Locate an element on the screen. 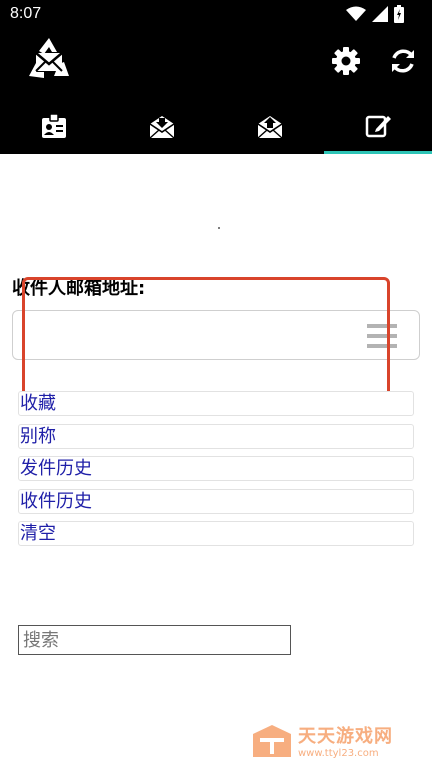 The width and height of the screenshot is (432, 768). tab-contacts is located at coordinates (54, 126).